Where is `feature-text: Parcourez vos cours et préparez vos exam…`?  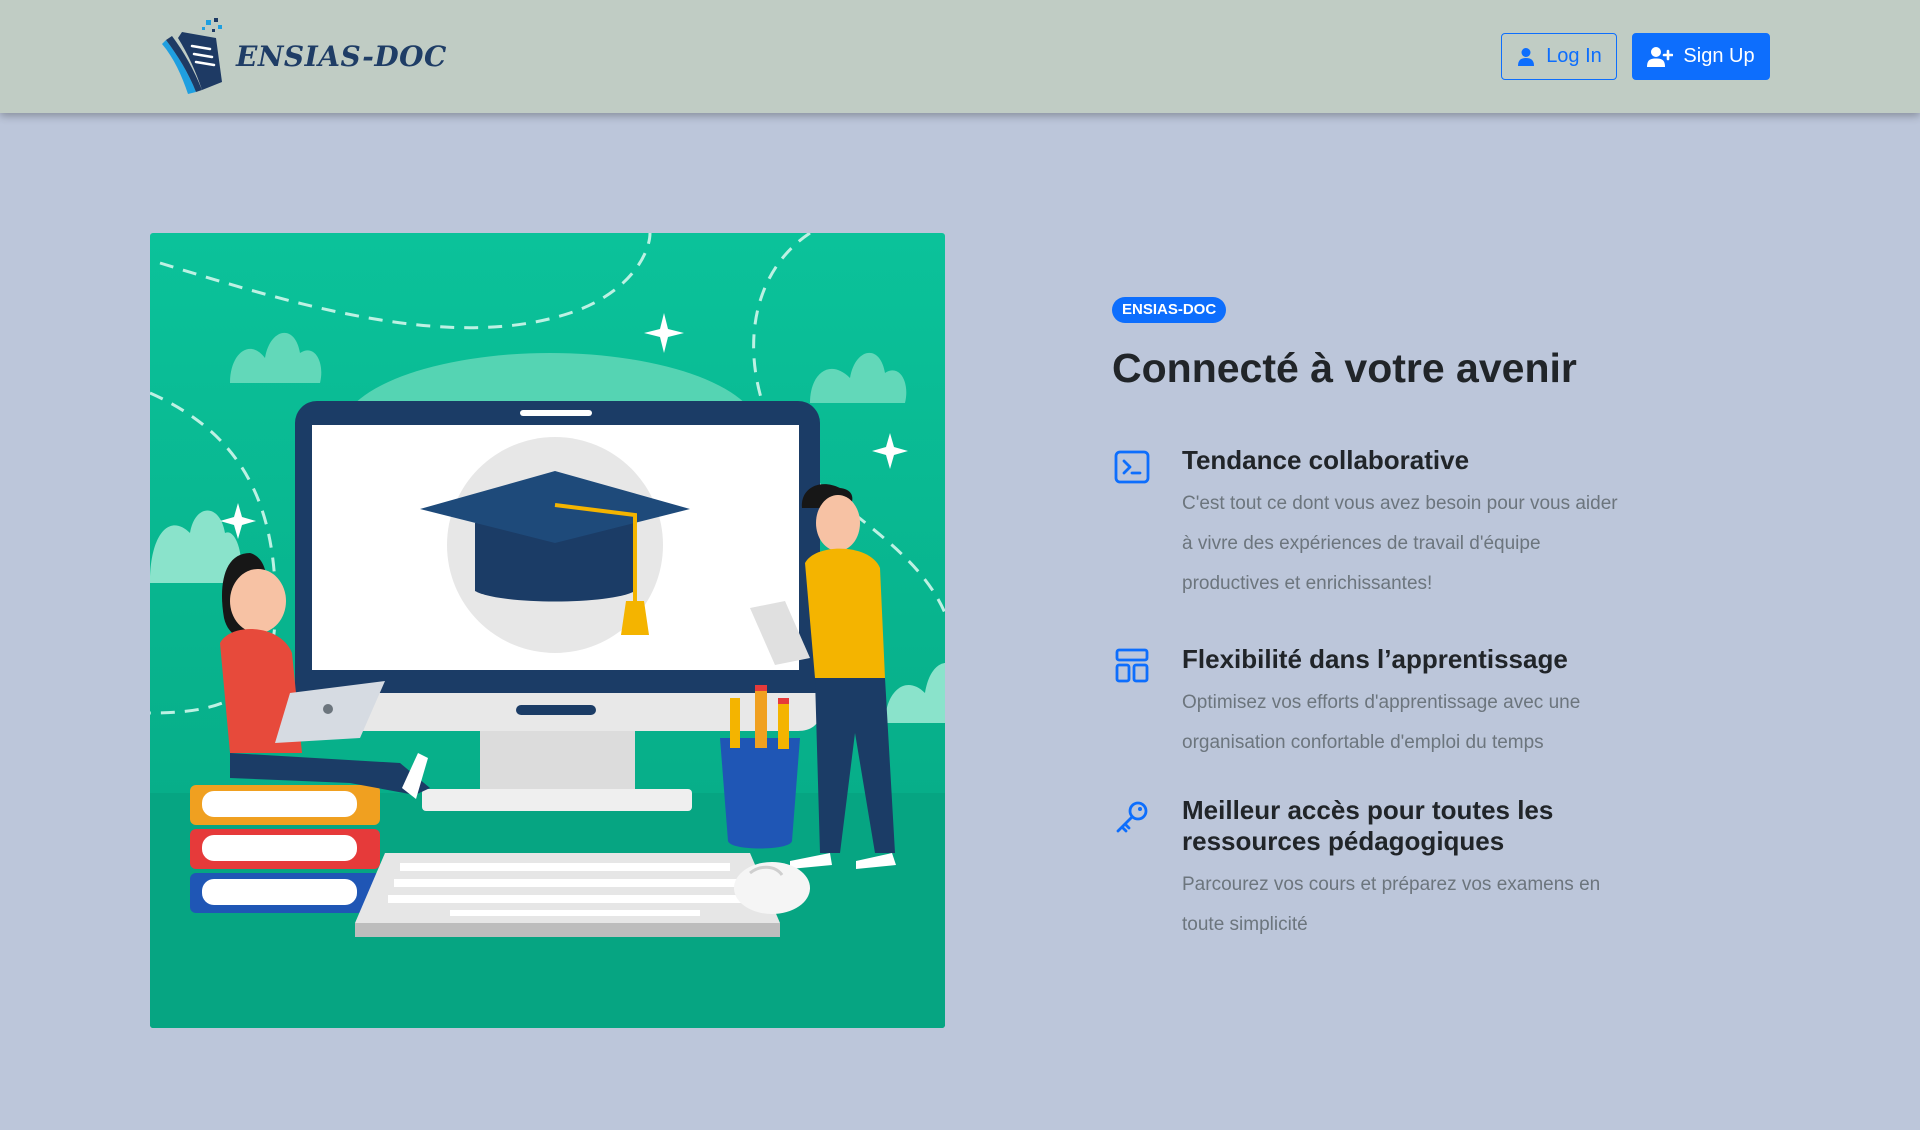 feature-text: Parcourez vos cours et préparez vos exam… is located at coordinates (1391, 904).